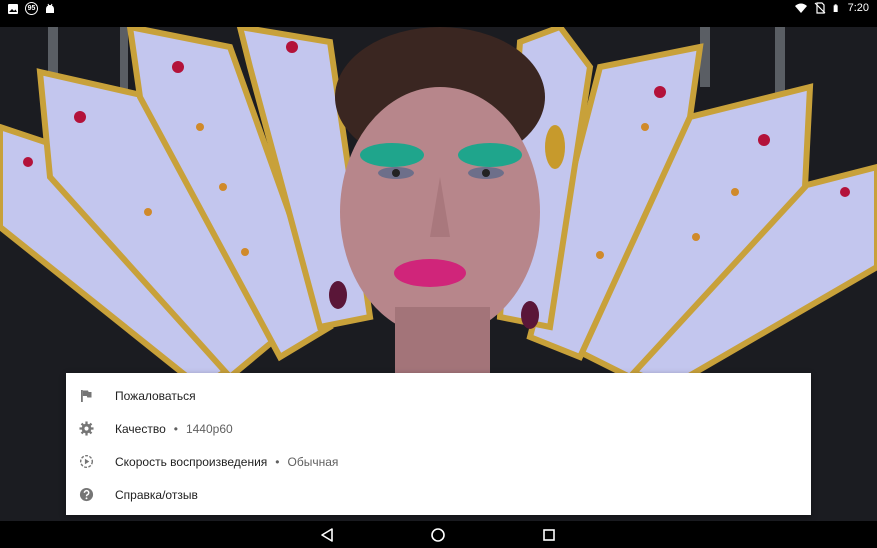 This screenshot has height=548, width=877. I want to click on menu-item-help-feedback: Справка/отзыв, so click(438, 494).